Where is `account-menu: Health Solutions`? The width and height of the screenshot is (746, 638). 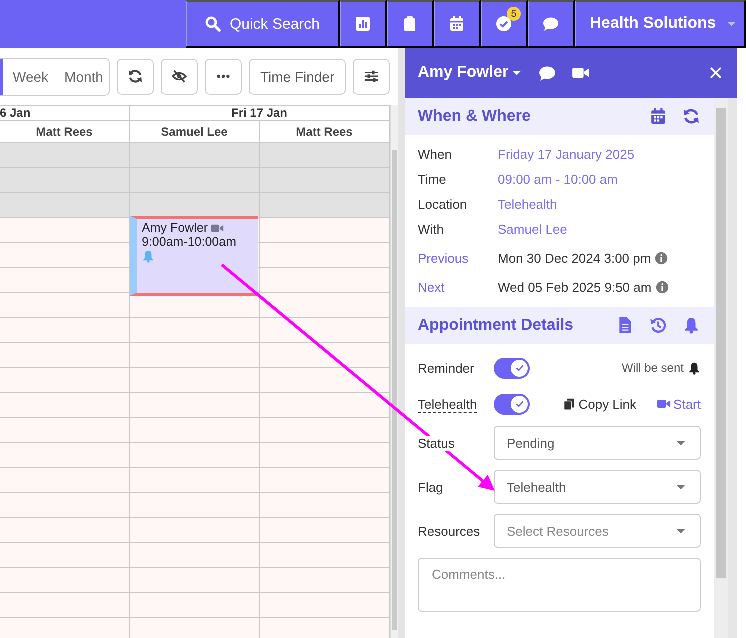
account-menu: Health Solutions is located at coordinates (660, 24).